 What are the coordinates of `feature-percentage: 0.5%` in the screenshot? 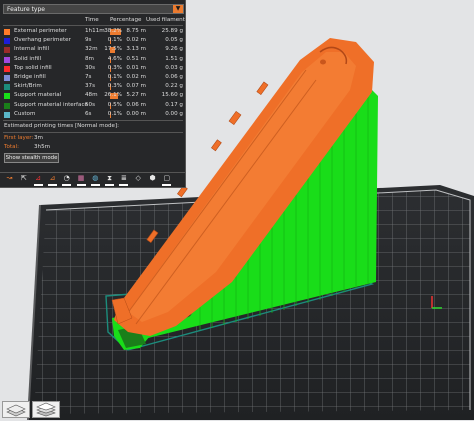 It's located at (114, 104).